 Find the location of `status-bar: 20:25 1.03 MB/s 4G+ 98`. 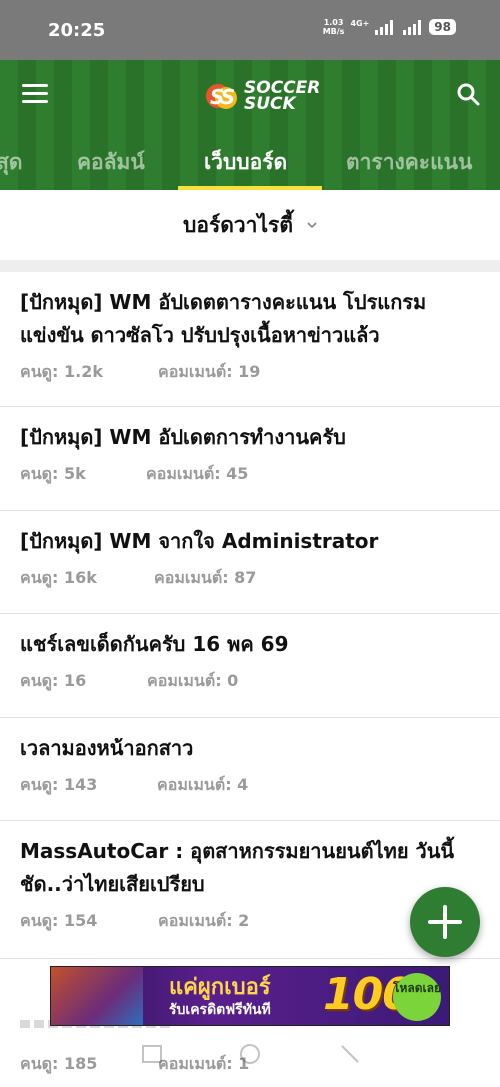

status-bar: 20:25 1.03 MB/s 4G+ 98 is located at coordinates (250, 30).